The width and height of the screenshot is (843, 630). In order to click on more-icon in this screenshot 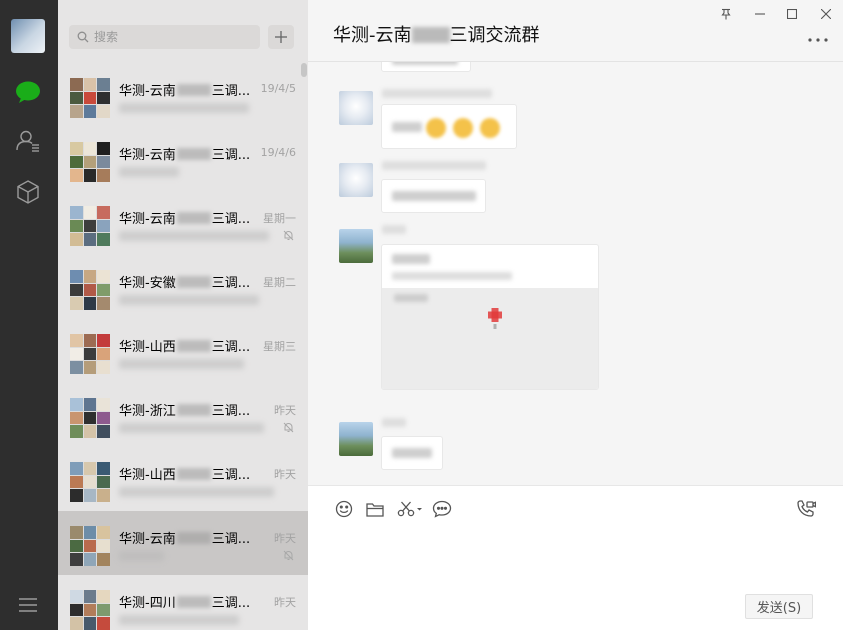, I will do `click(818, 40)`.